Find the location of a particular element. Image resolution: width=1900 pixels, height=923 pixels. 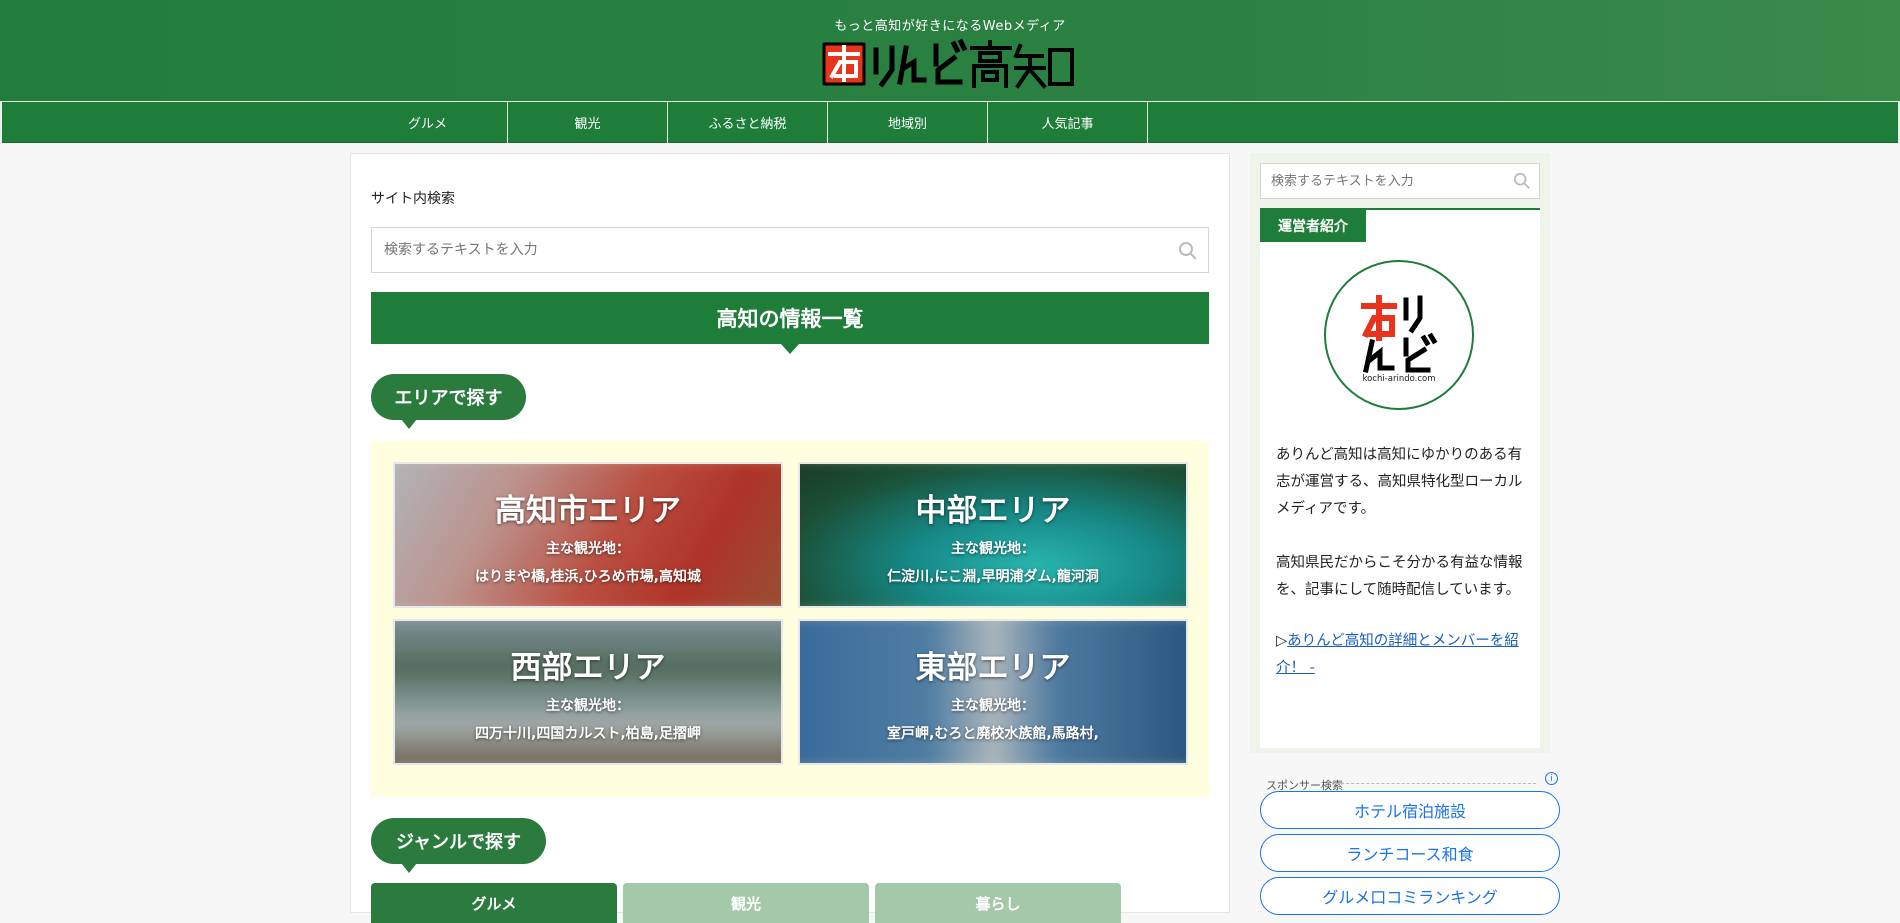

tab-sightseeing: 観光 is located at coordinates (746, 903).